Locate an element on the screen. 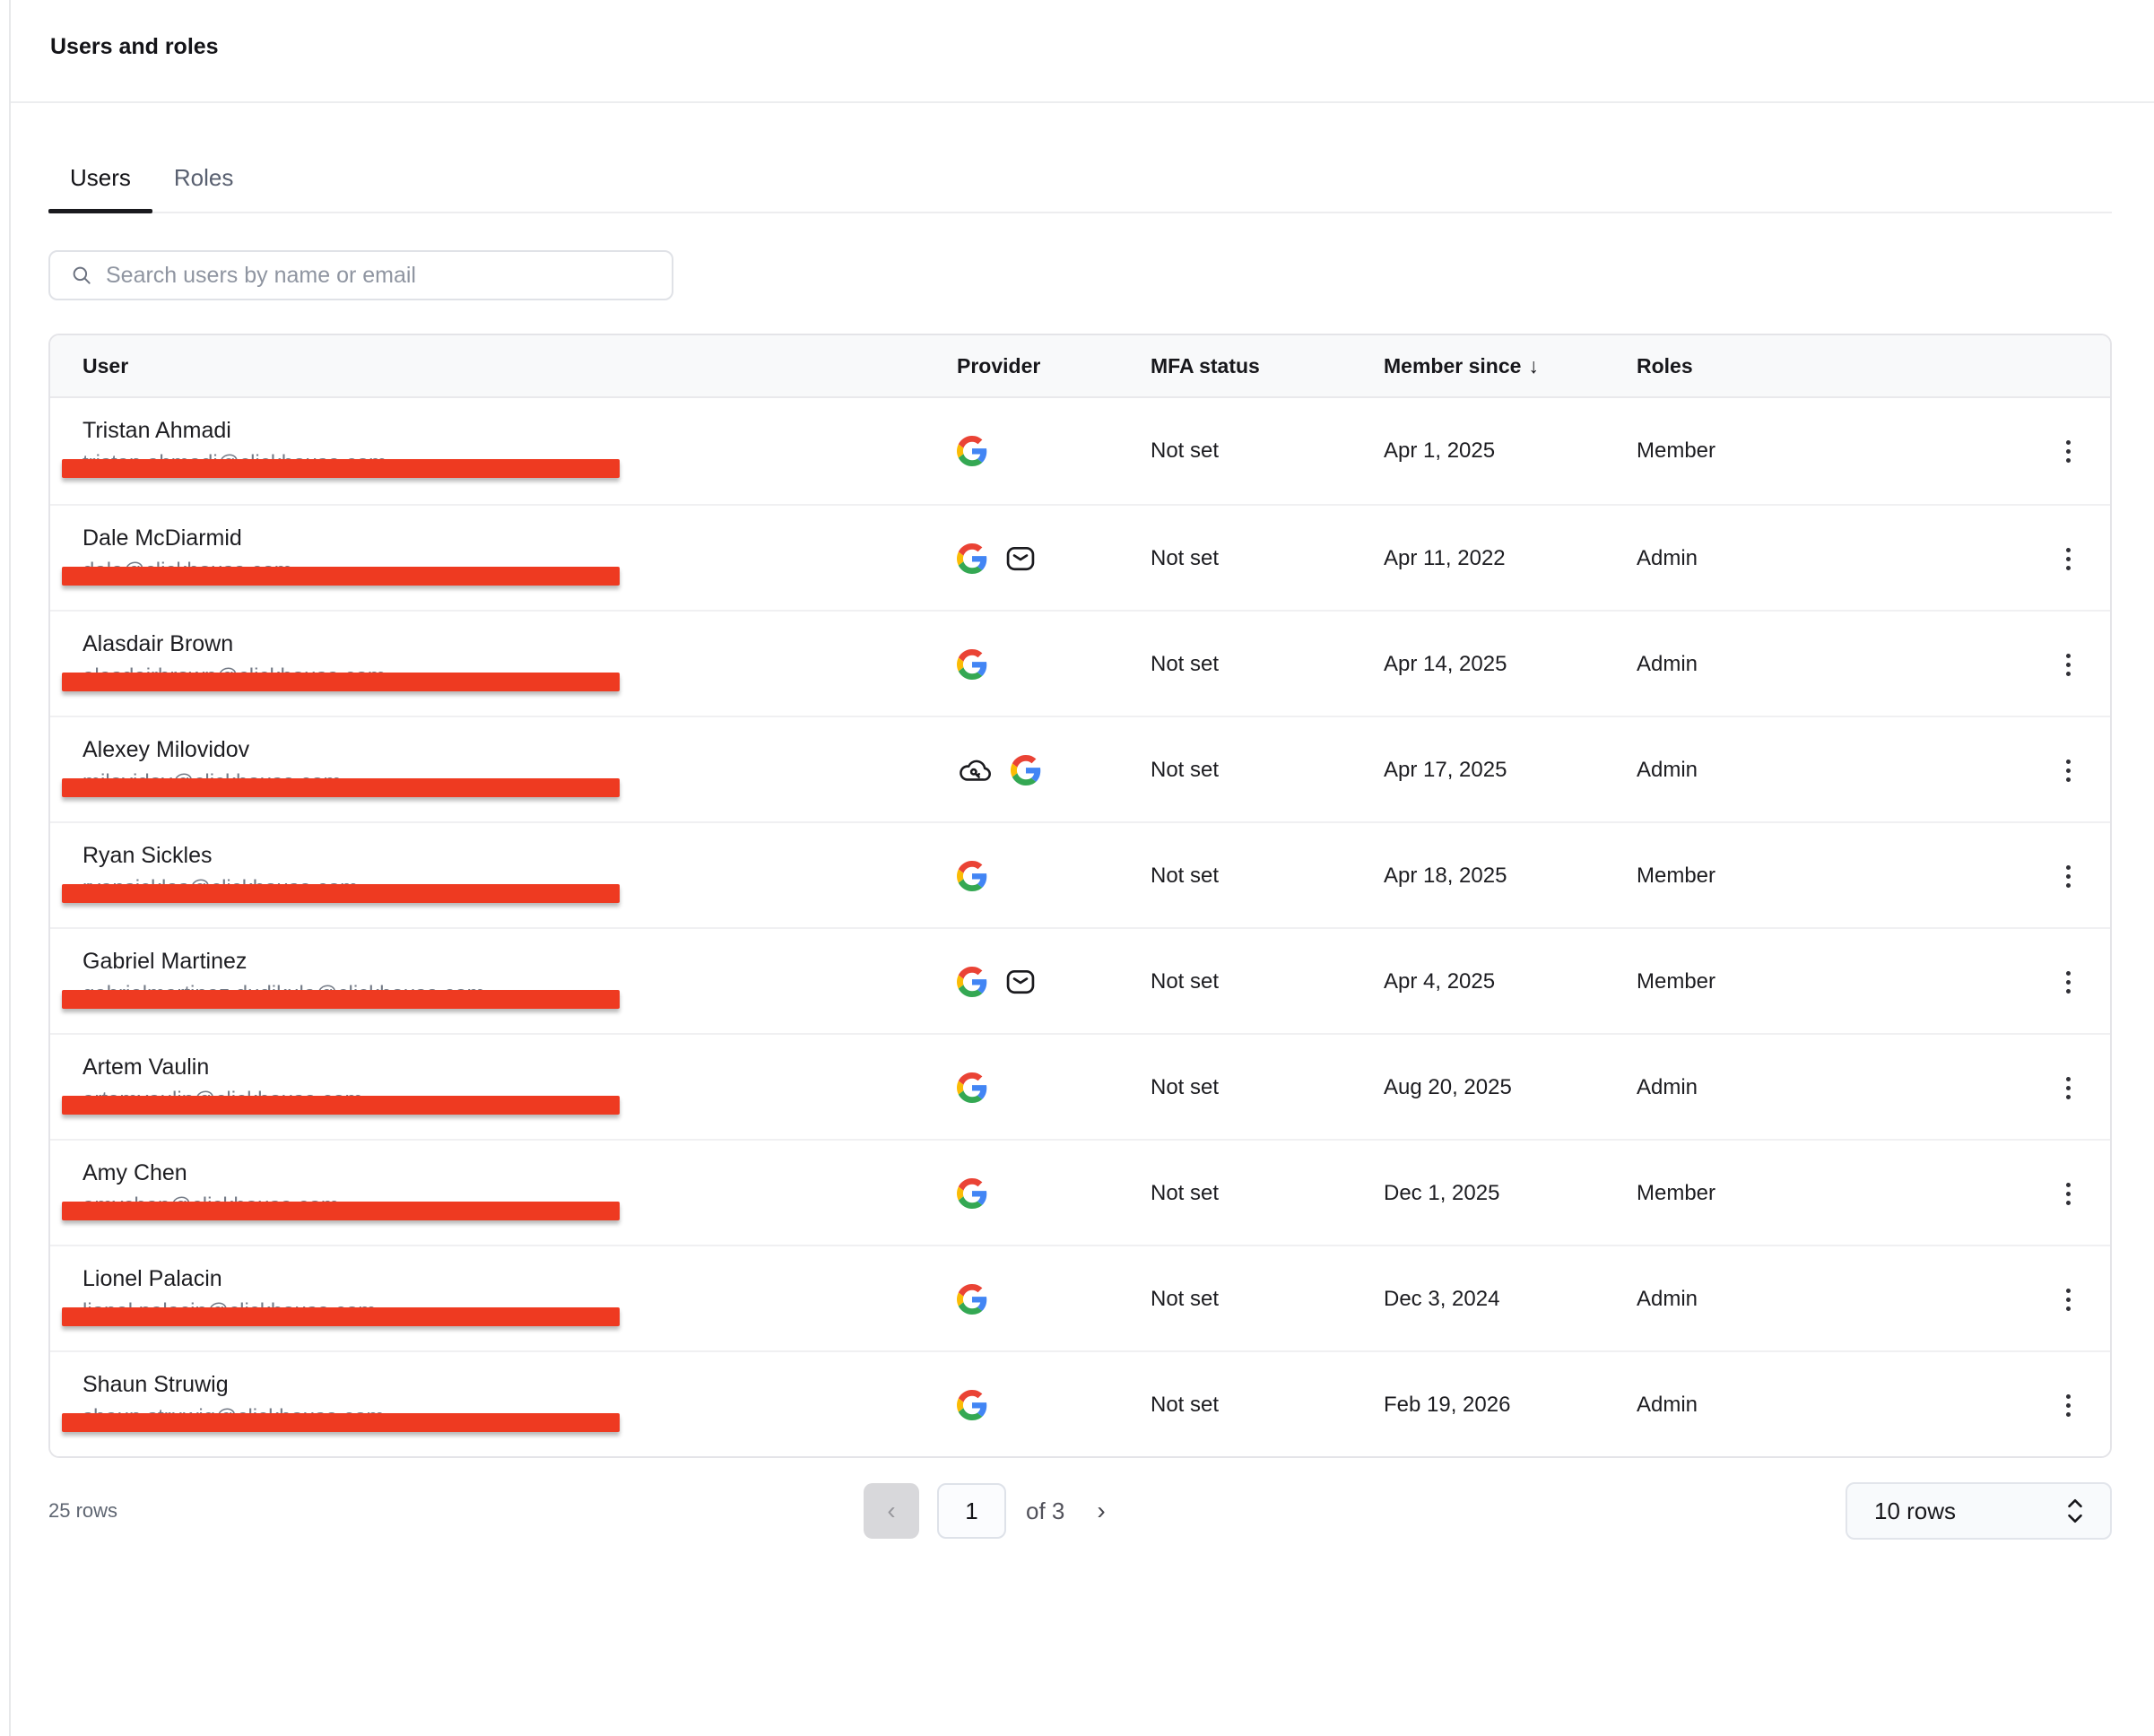 The image size is (2154, 1736). previous-page-button: ‹ is located at coordinates (891, 1511).